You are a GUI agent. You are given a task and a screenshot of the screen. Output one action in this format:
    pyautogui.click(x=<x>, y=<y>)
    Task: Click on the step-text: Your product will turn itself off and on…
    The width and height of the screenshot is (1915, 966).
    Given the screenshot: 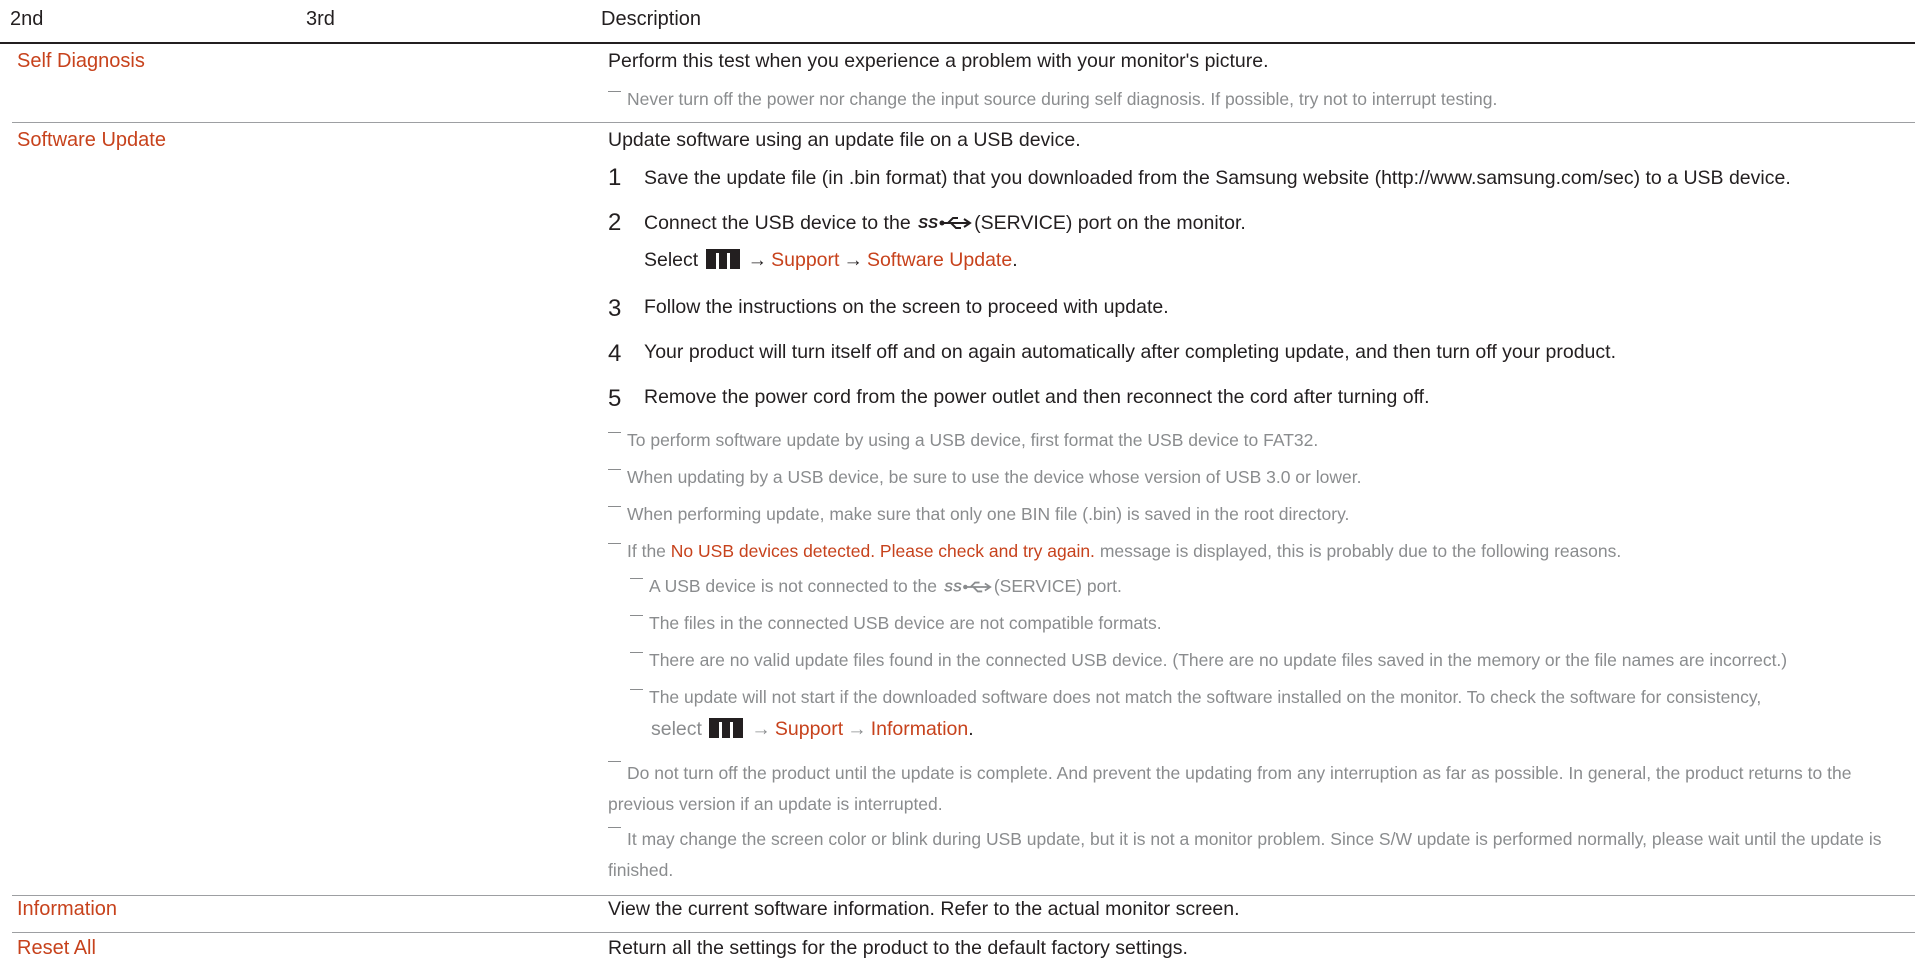 What is the action you would take?
    pyautogui.click(x=1130, y=352)
    